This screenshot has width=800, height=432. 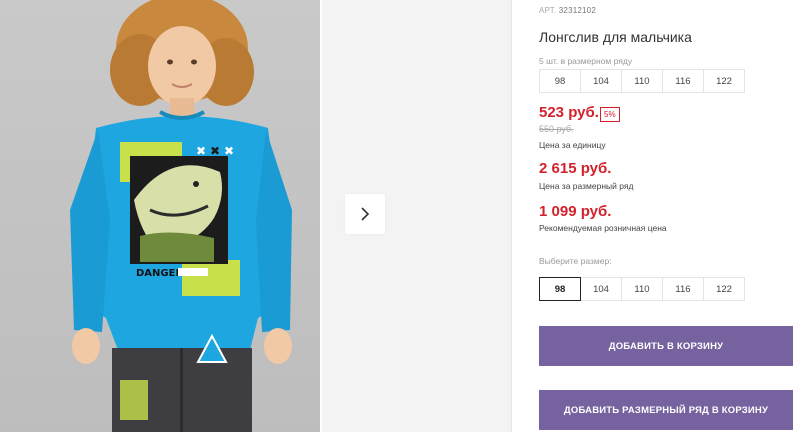 I want to click on next-image-button, so click(x=365, y=214).